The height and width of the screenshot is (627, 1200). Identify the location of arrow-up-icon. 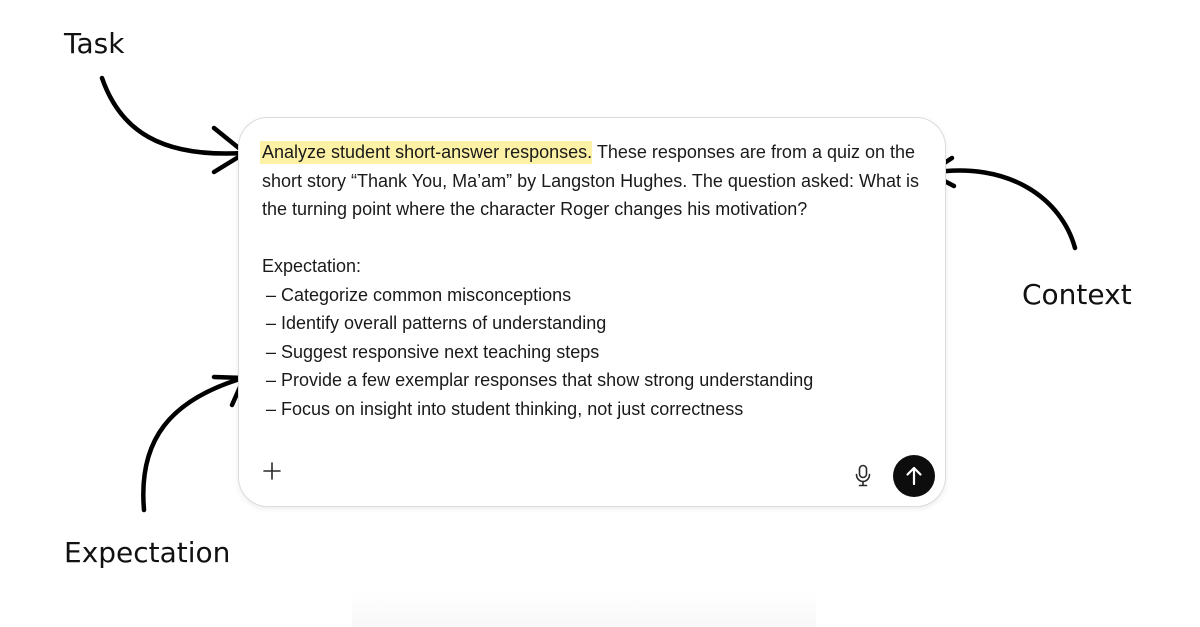
(914, 476).